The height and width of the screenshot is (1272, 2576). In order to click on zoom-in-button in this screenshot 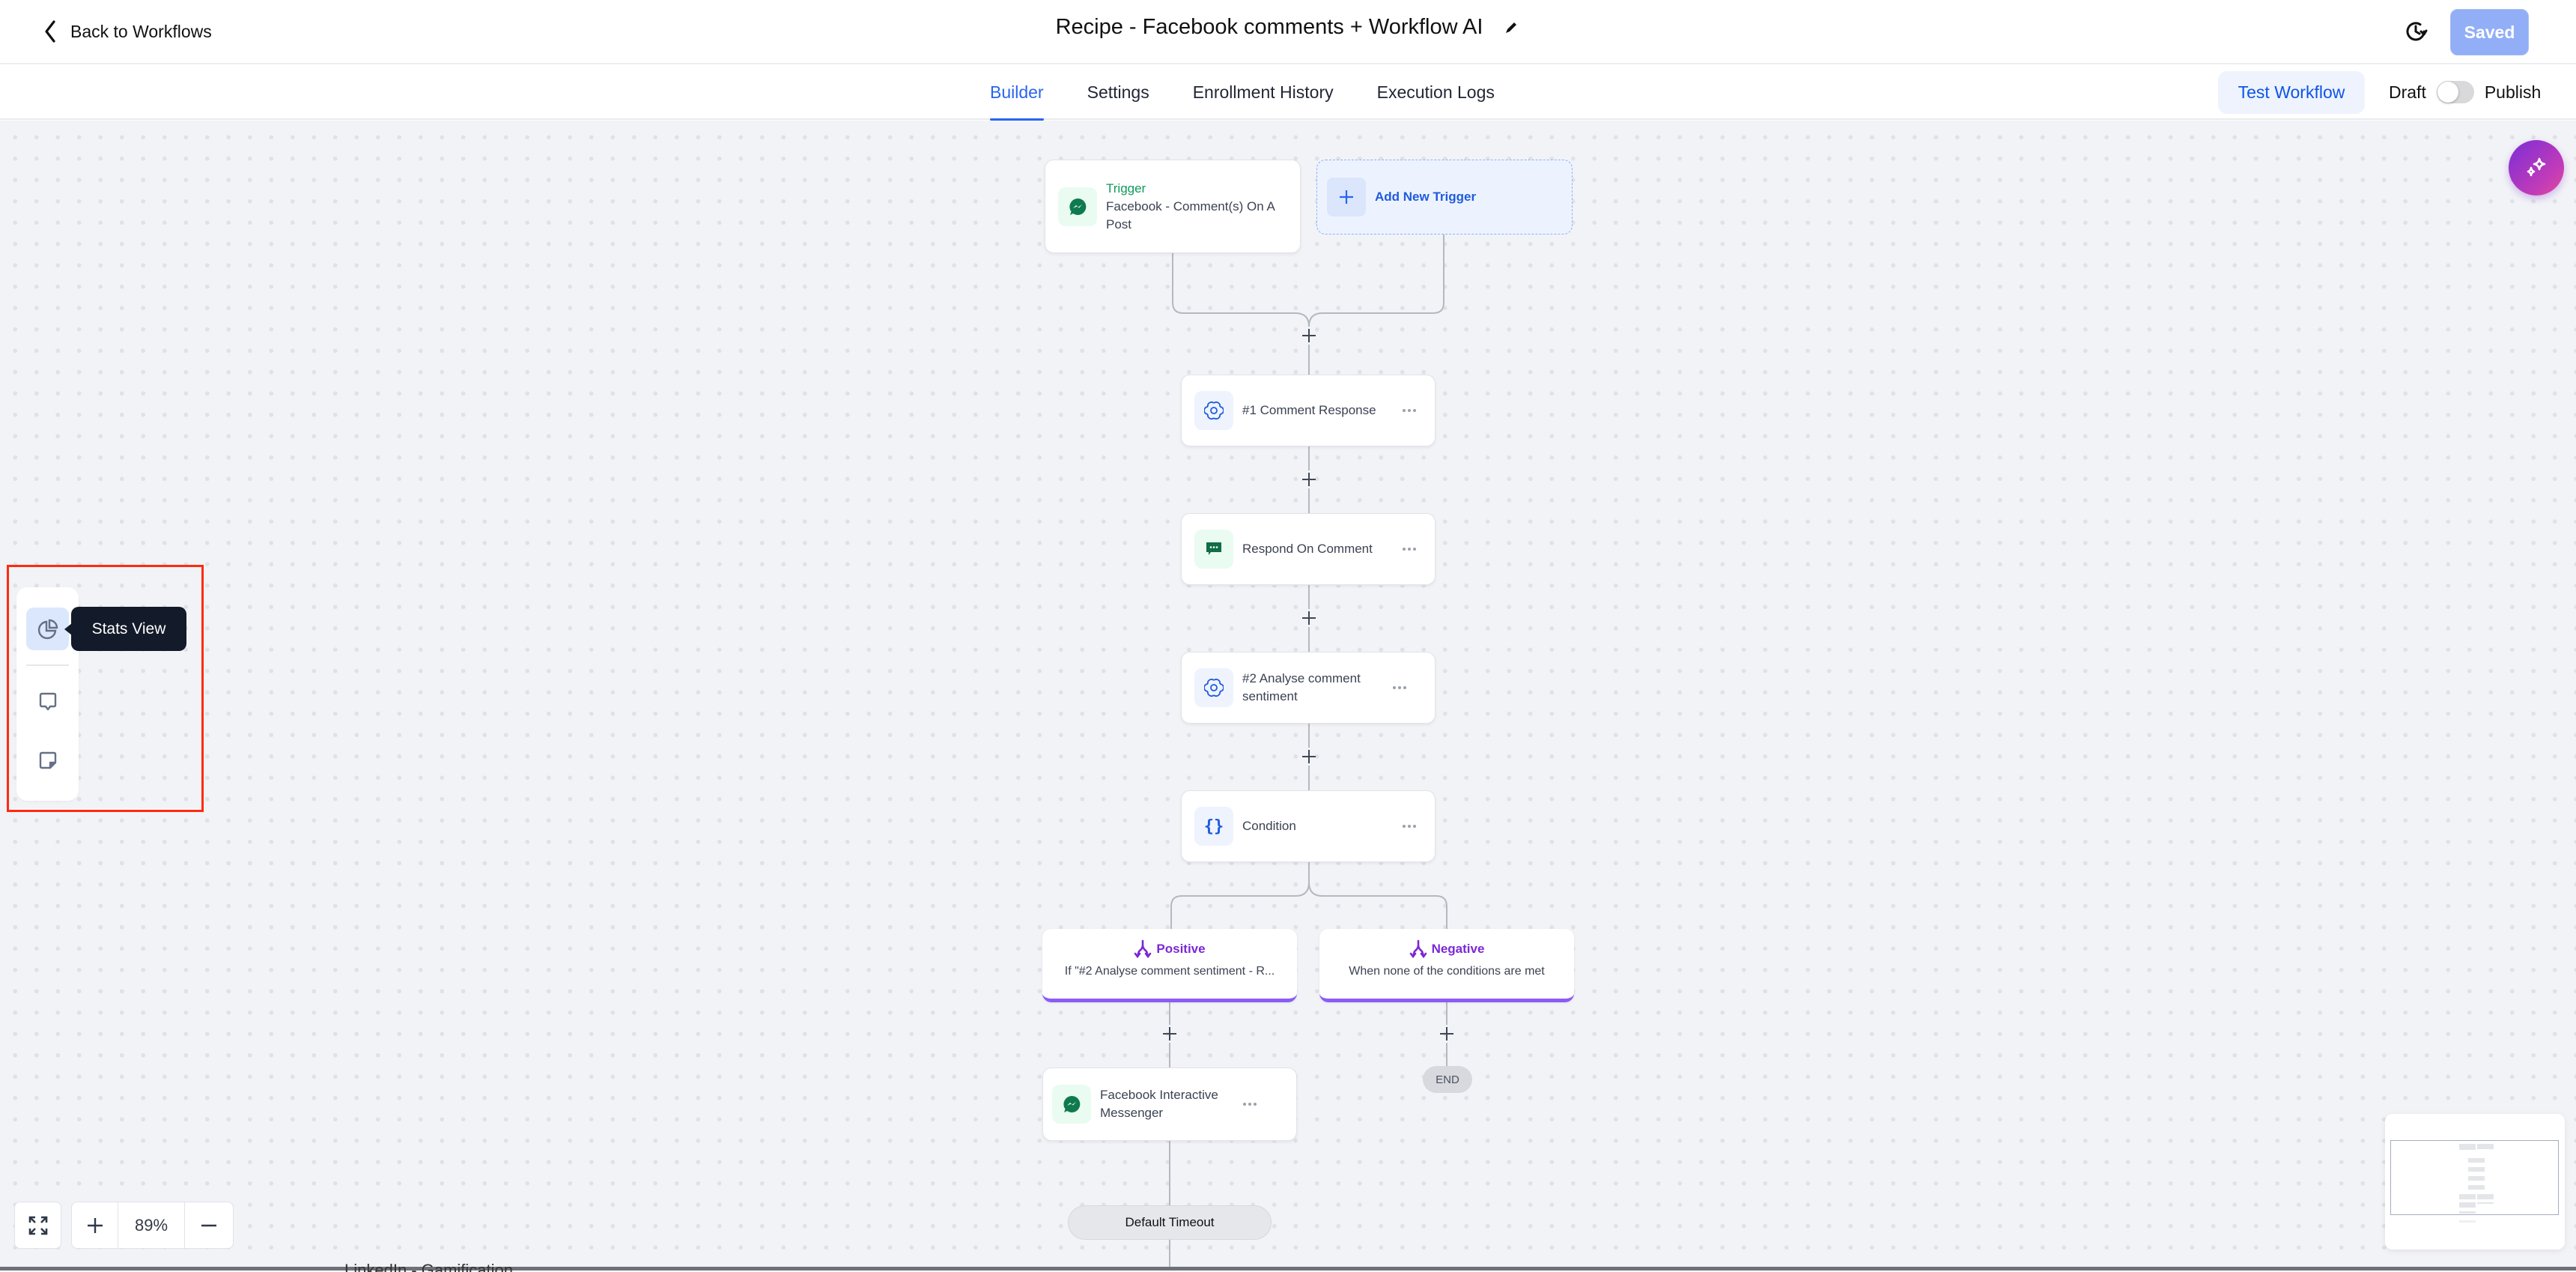, I will do `click(95, 1225)`.